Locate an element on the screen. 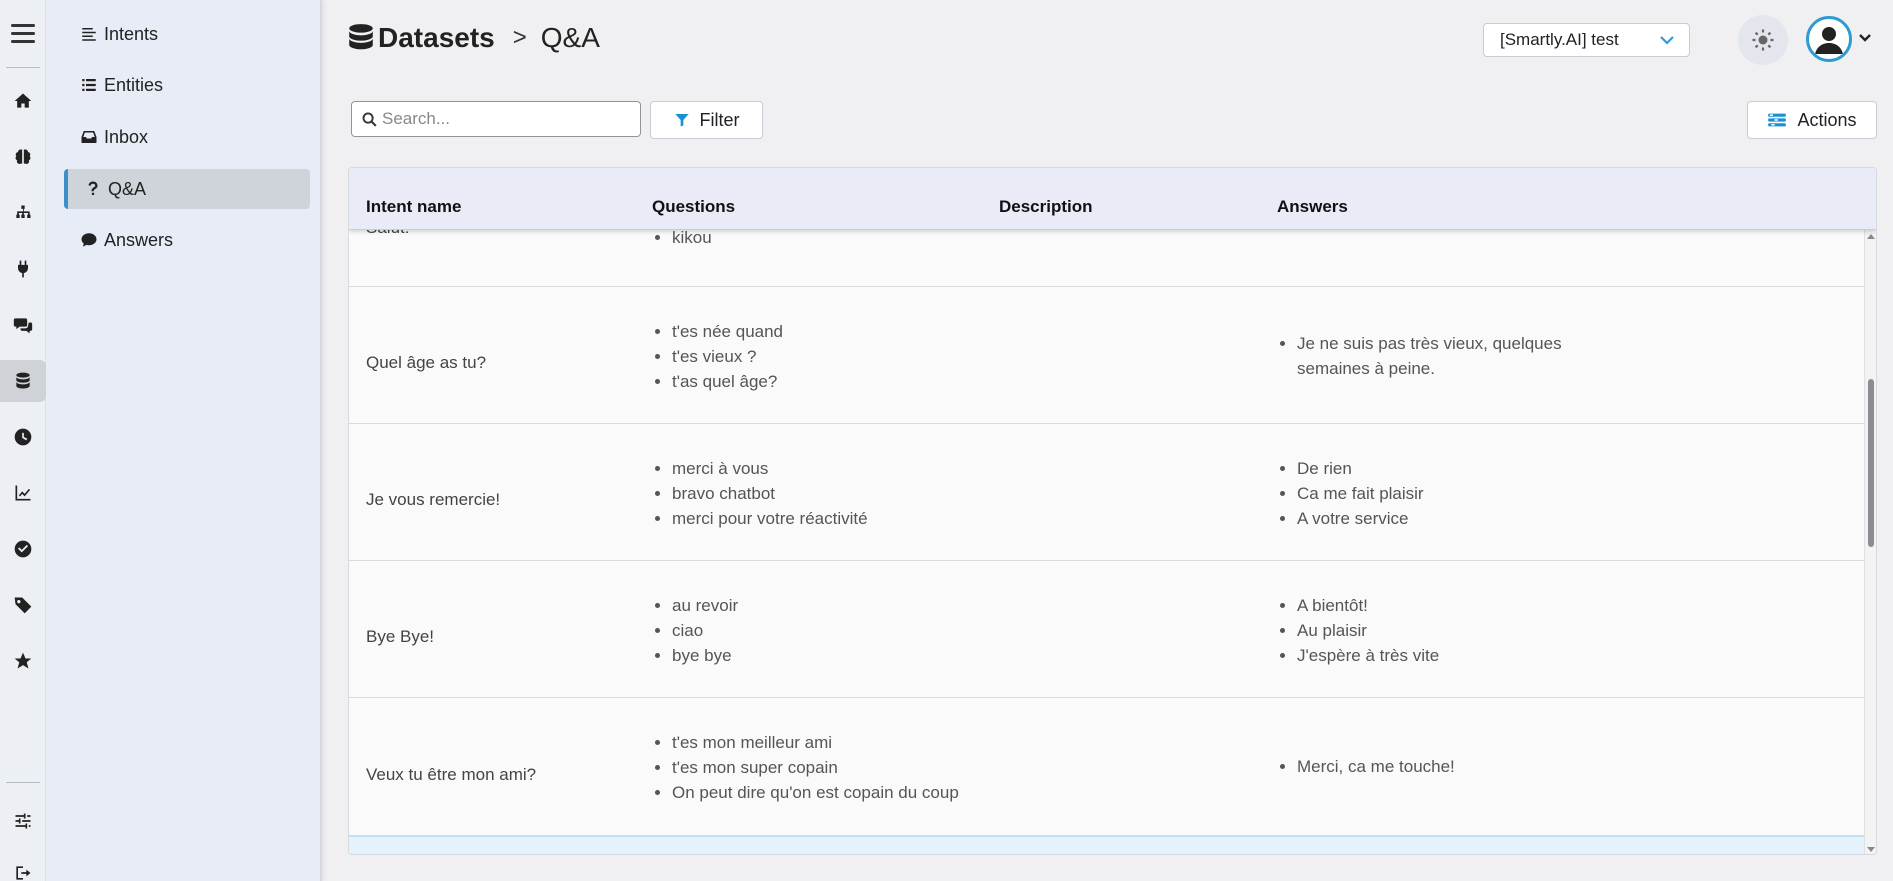 The height and width of the screenshot is (881, 1893). answer-item: Ca me fait plaisir is located at coordinates (1360, 493).